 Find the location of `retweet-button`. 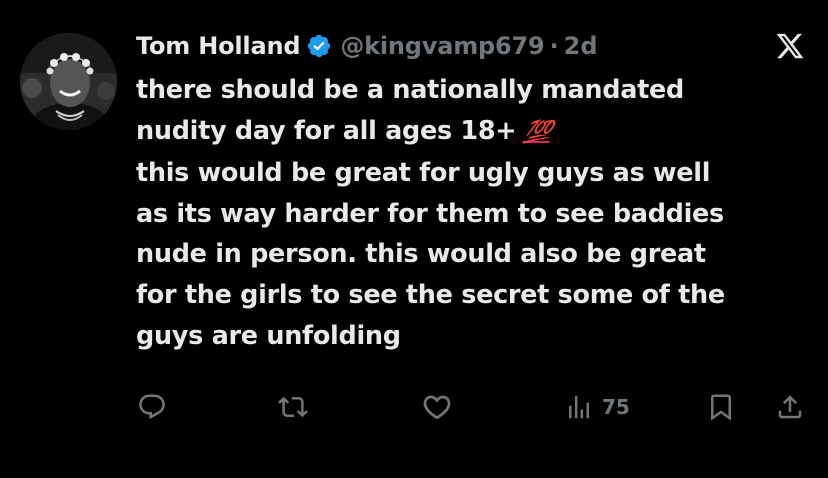

retweet-button is located at coordinates (293, 407).